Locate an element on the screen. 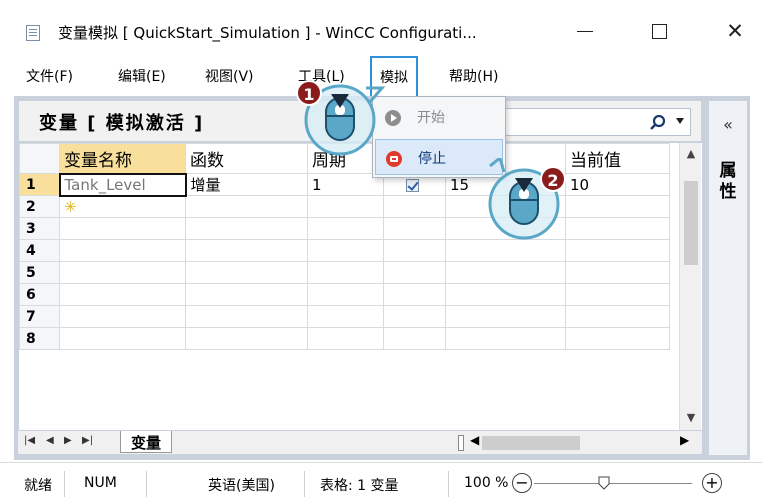 This screenshot has height=504, width=762. status-ready: 就绪 is located at coordinates (38, 486).